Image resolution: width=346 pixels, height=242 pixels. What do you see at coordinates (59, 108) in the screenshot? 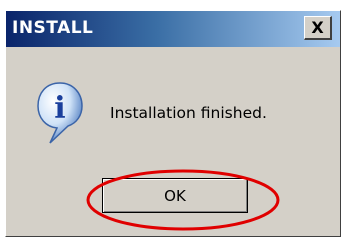
I see `info-icon-letter: i` at bounding box center [59, 108].